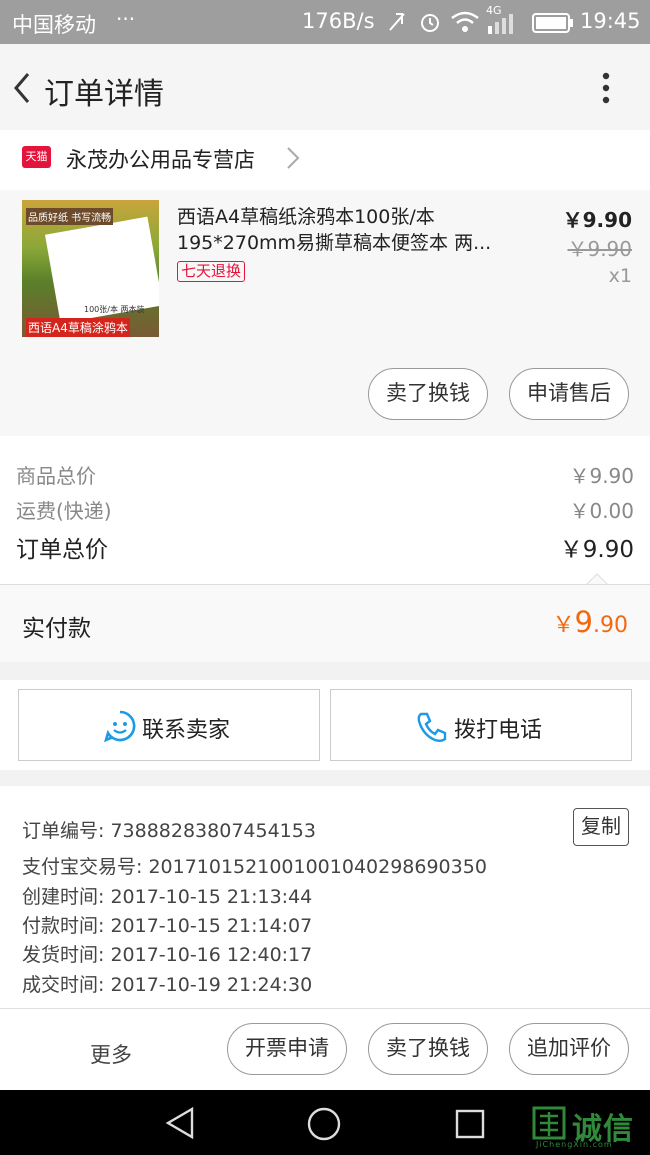 This screenshot has height=1155, width=650. Describe the element at coordinates (211, 271) in the screenshot. I see `return-policy-tag: 七天退换` at that location.